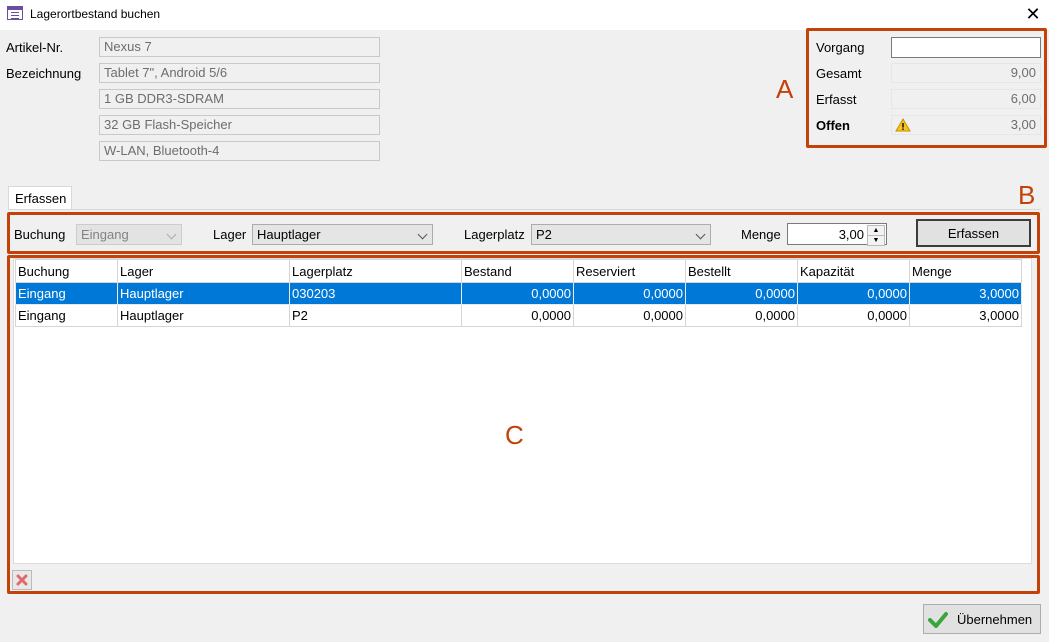 This screenshot has height=642, width=1049. I want to click on close-icon: ✕, so click(1033, 14).